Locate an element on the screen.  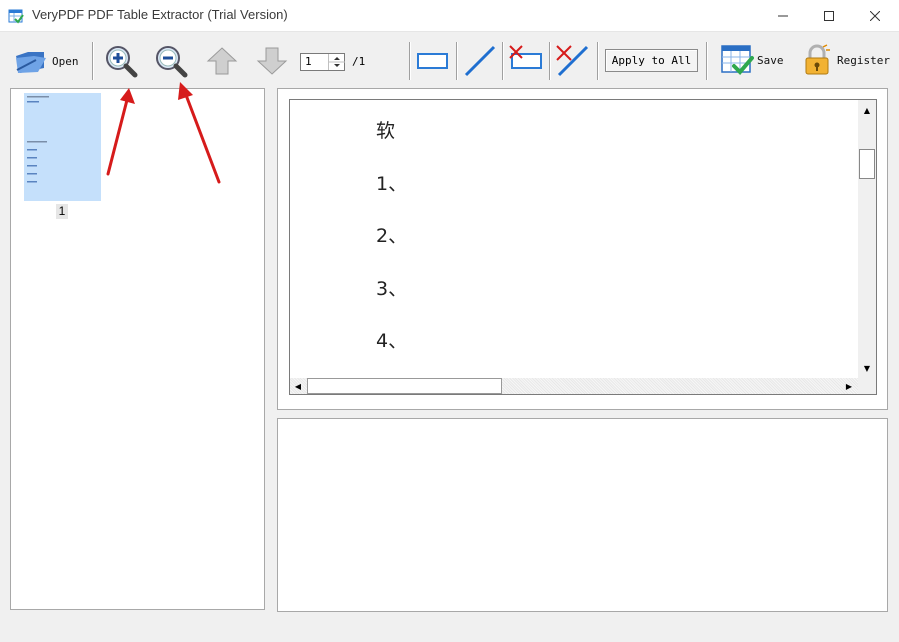
zoom-out-button is located at coordinates (171, 61).